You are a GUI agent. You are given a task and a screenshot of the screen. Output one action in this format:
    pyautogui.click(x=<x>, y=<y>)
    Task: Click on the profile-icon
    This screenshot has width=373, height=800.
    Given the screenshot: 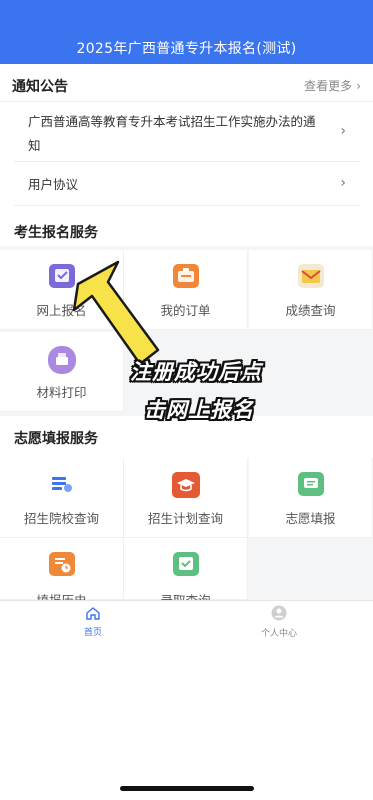 What is the action you would take?
    pyautogui.click(x=279, y=613)
    